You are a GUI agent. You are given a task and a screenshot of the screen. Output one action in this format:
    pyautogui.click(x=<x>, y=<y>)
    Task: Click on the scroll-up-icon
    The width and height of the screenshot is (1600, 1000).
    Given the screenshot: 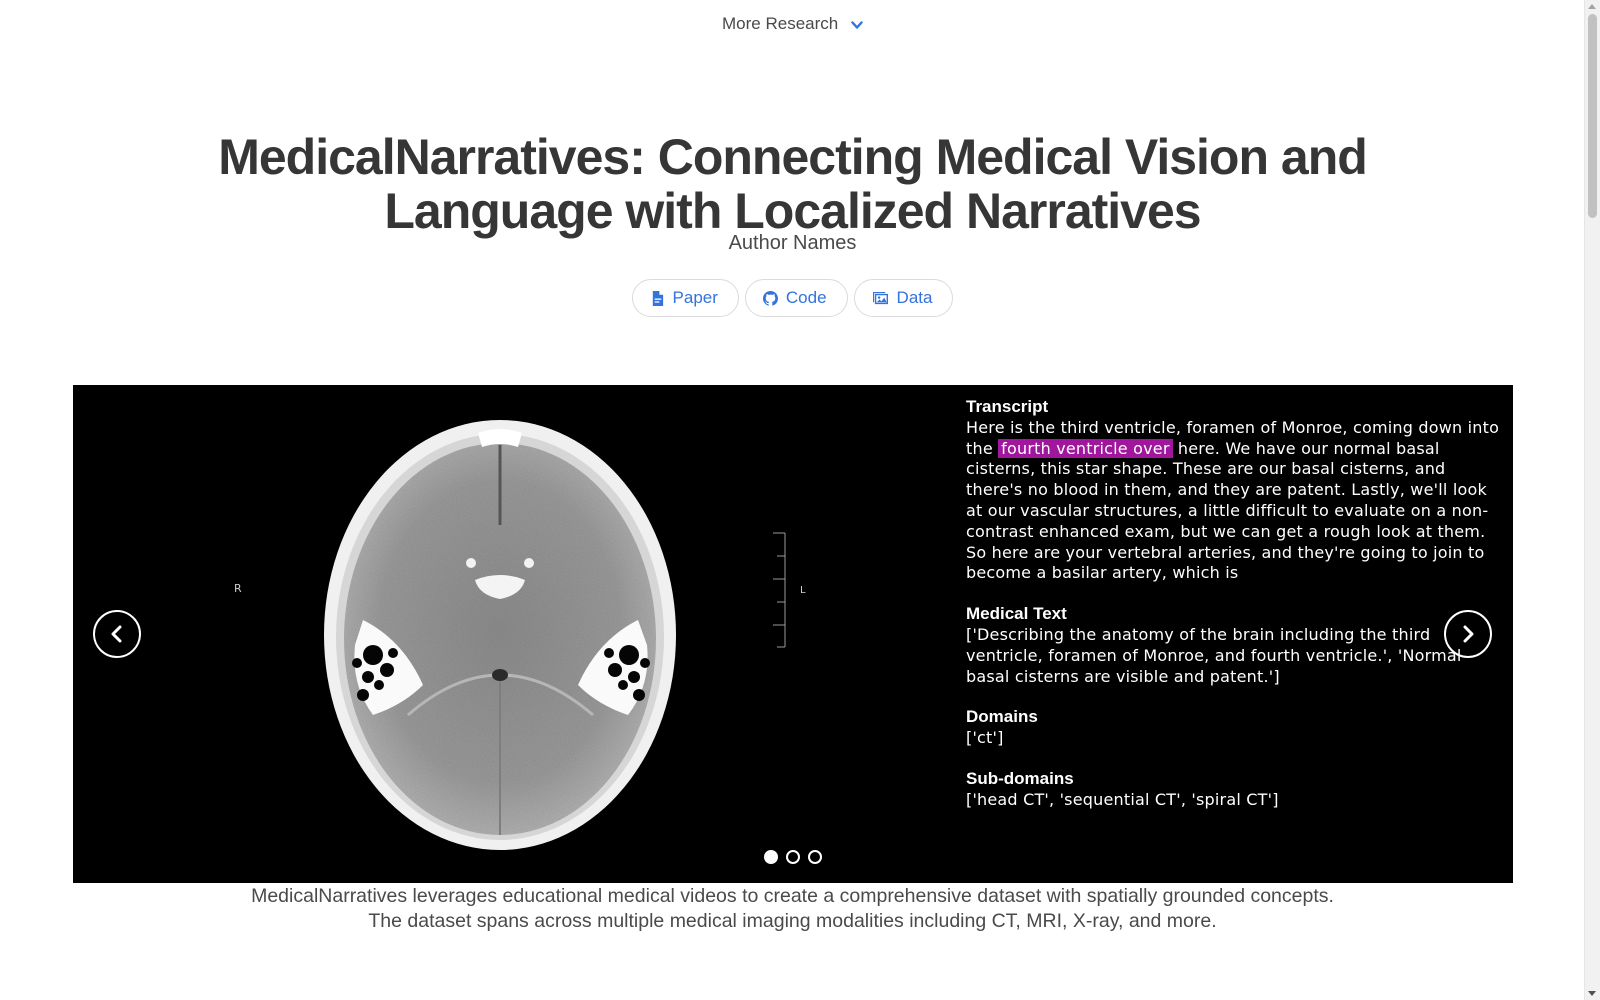 What is the action you would take?
    pyautogui.click(x=1592, y=6)
    